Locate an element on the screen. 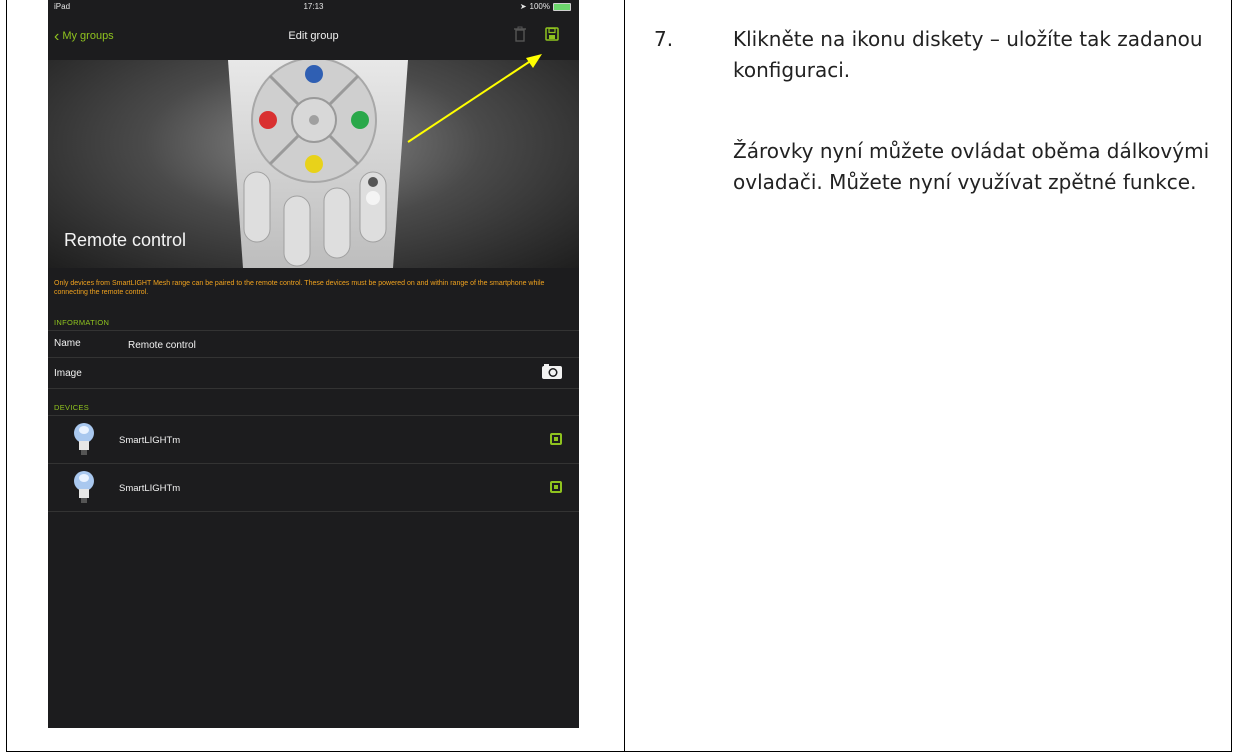 This screenshot has height=752, width=1234. status-time: 17:13 is located at coordinates (313, 6).